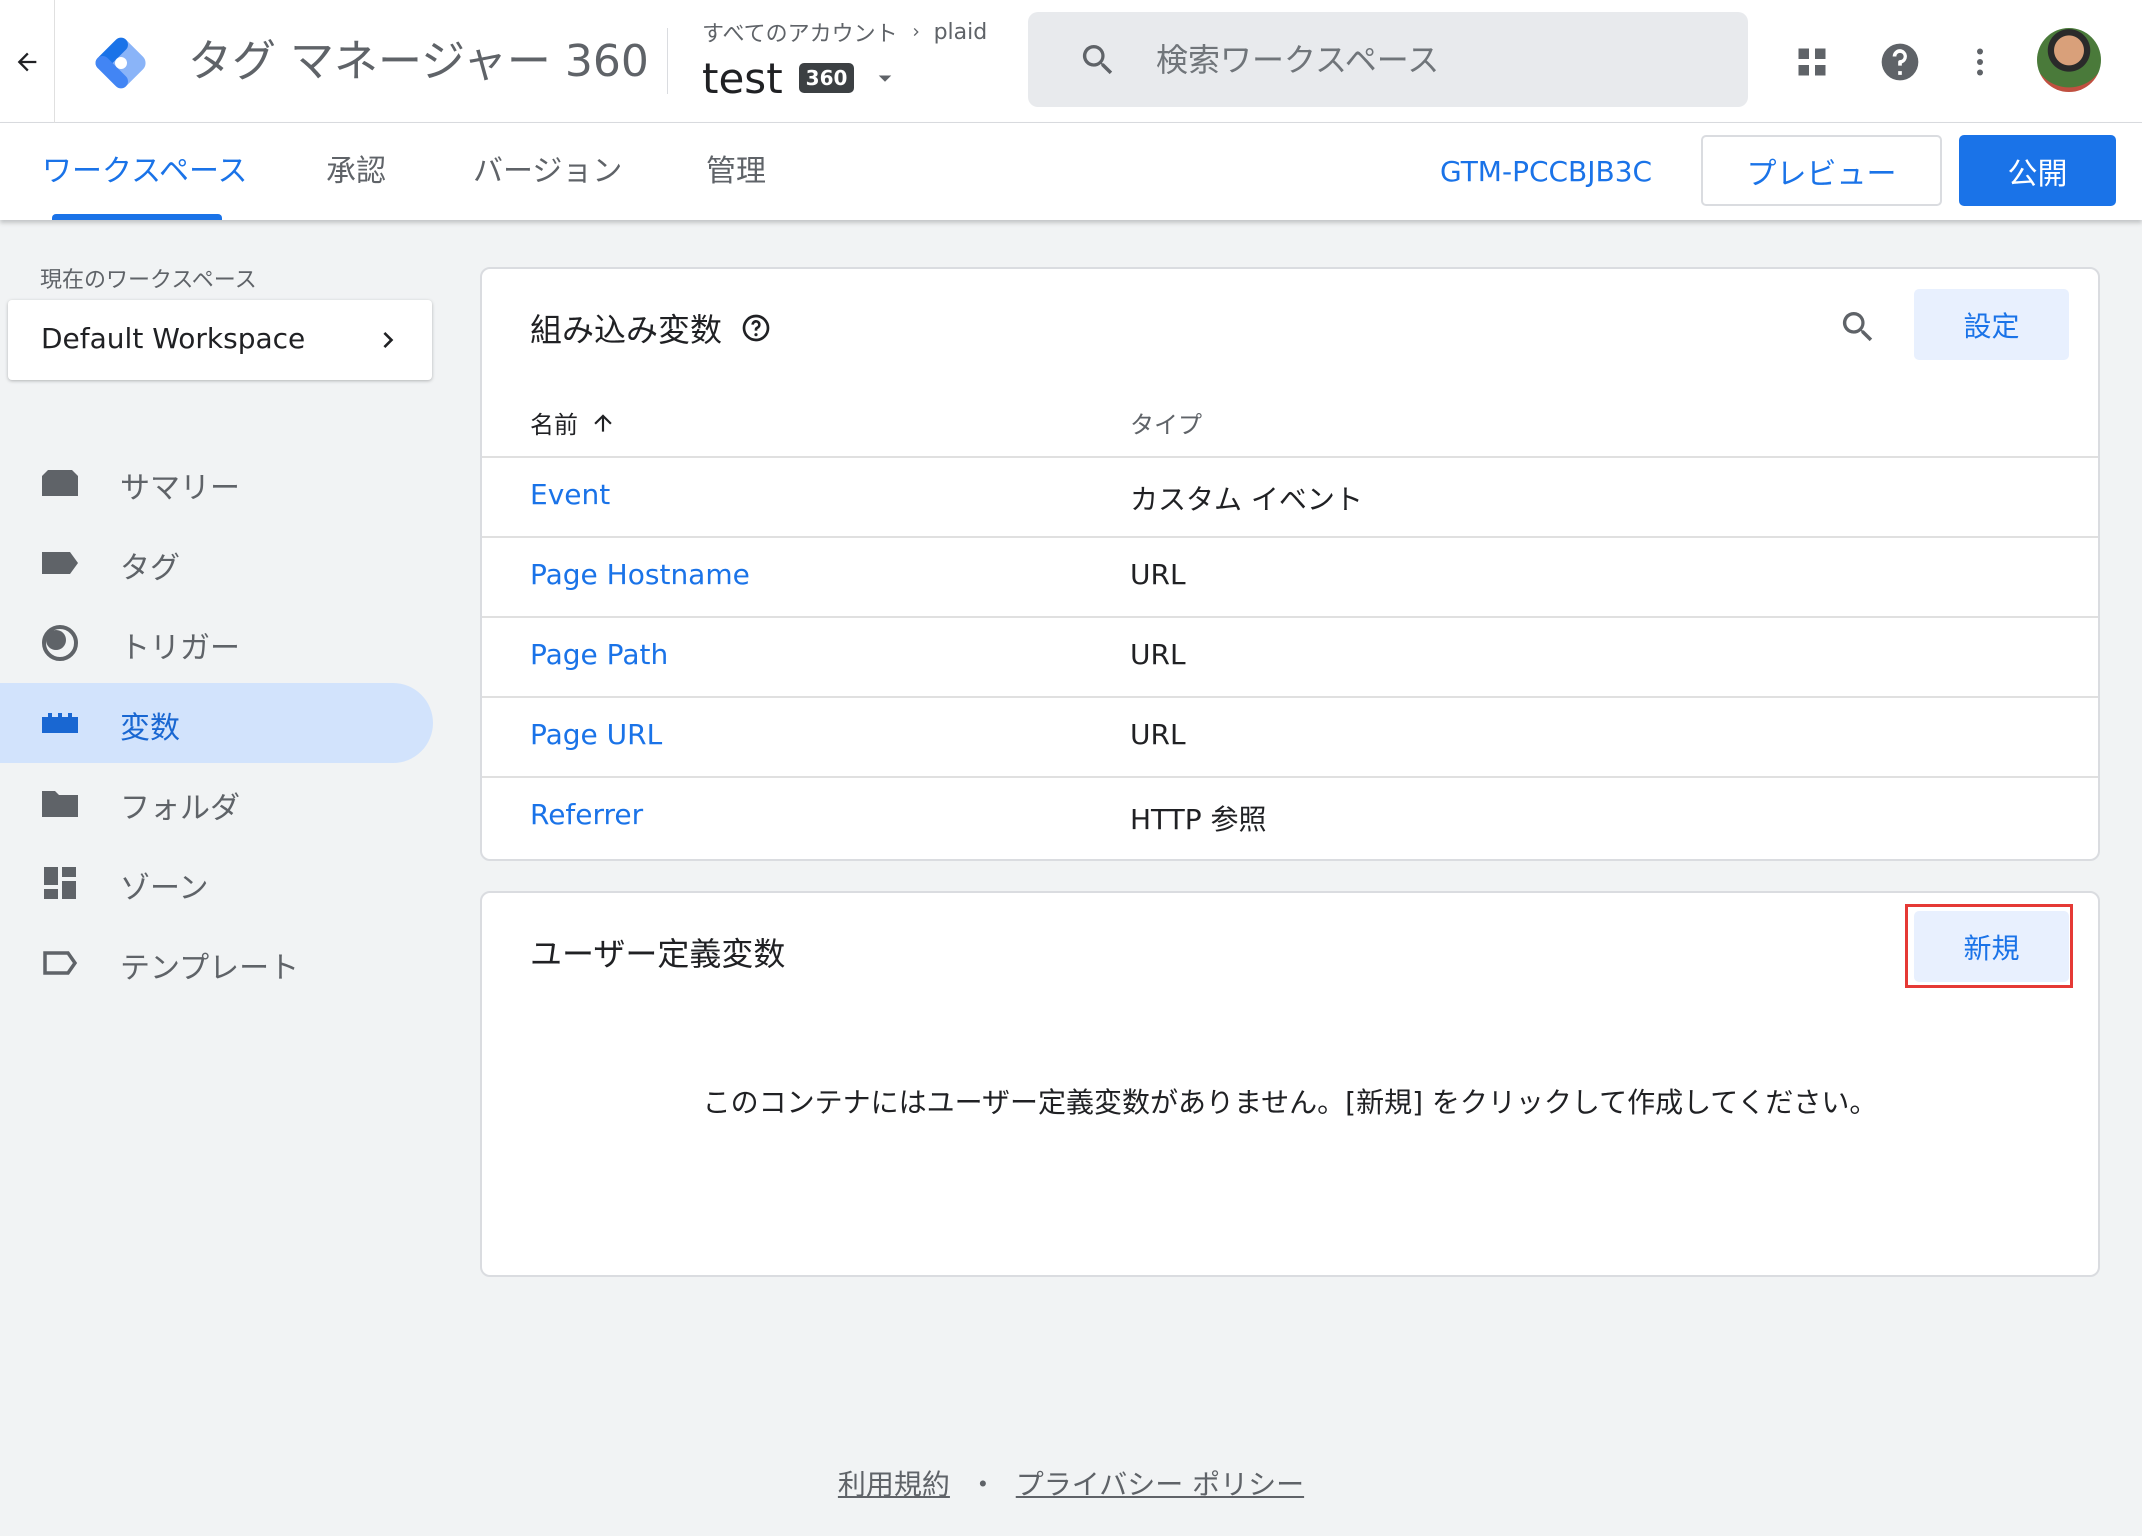 This screenshot has width=2142, height=1536. I want to click on column-header-name: 名前, so click(573, 422).